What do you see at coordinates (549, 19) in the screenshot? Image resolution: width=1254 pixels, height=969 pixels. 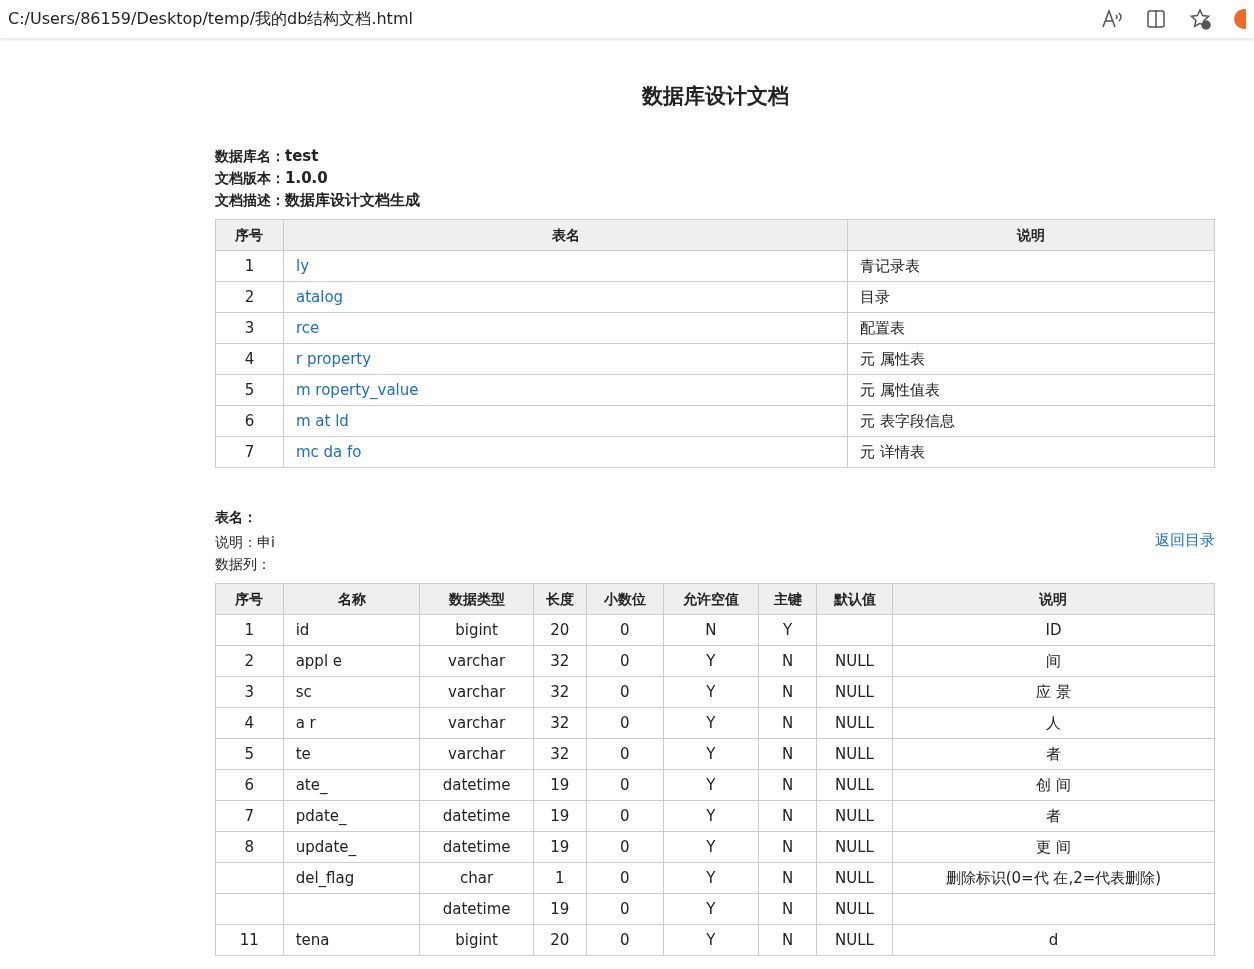 I see `address-field: C:/Users/86159/Desktop/temp/我的db结构文档.html` at bounding box center [549, 19].